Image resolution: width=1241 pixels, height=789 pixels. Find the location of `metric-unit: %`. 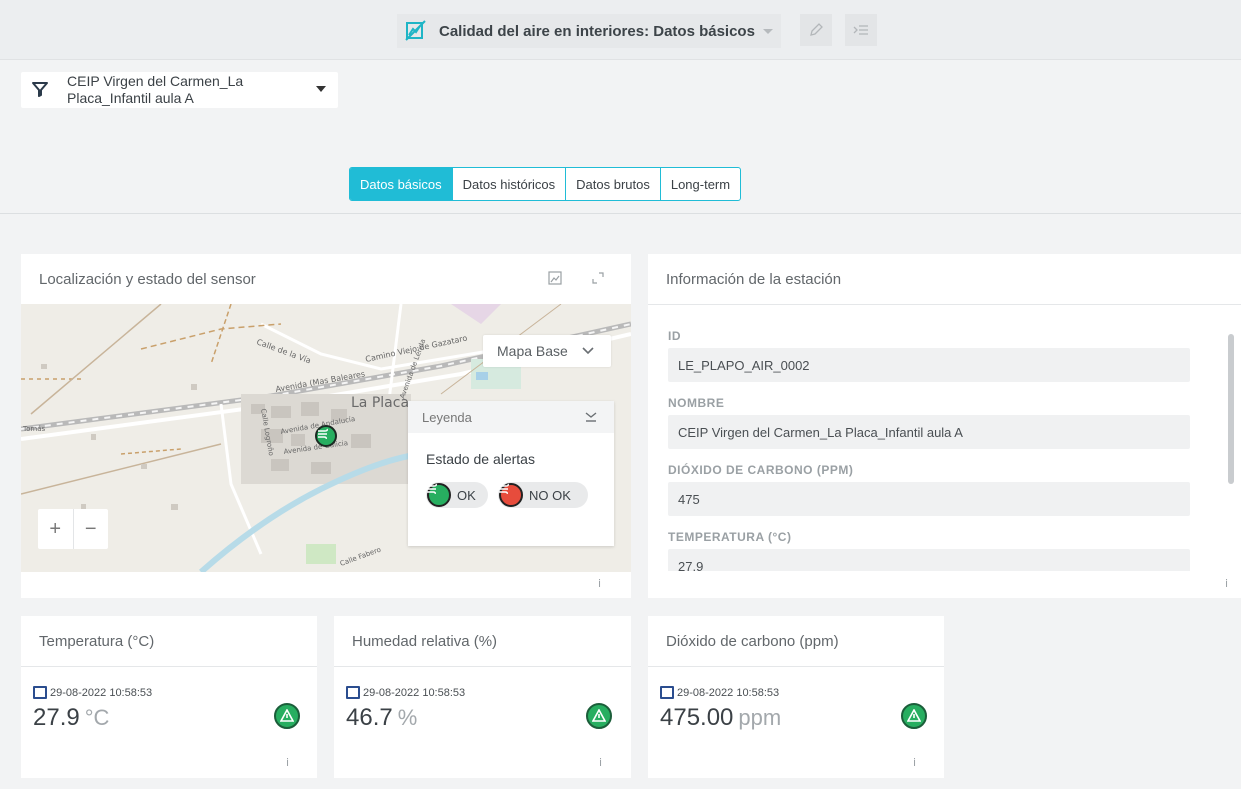

metric-unit: % is located at coordinates (407, 717).